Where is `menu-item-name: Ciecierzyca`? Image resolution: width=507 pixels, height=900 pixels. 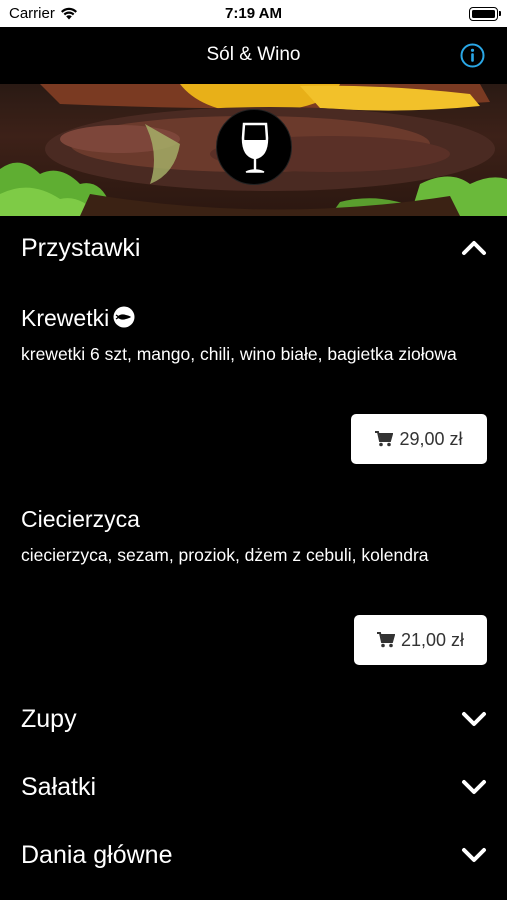
menu-item-name: Ciecierzyca is located at coordinates (80, 519).